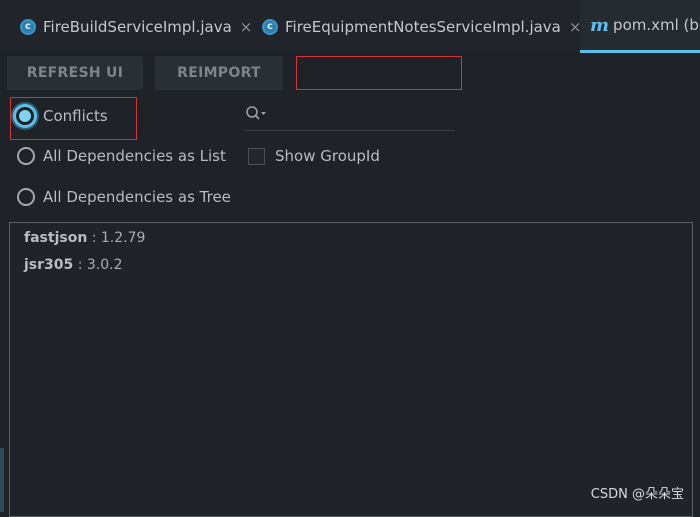 The height and width of the screenshot is (517, 700). I want to click on all-dependencies-tree-radio: All Dependencies as Tree, so click(124, 197).